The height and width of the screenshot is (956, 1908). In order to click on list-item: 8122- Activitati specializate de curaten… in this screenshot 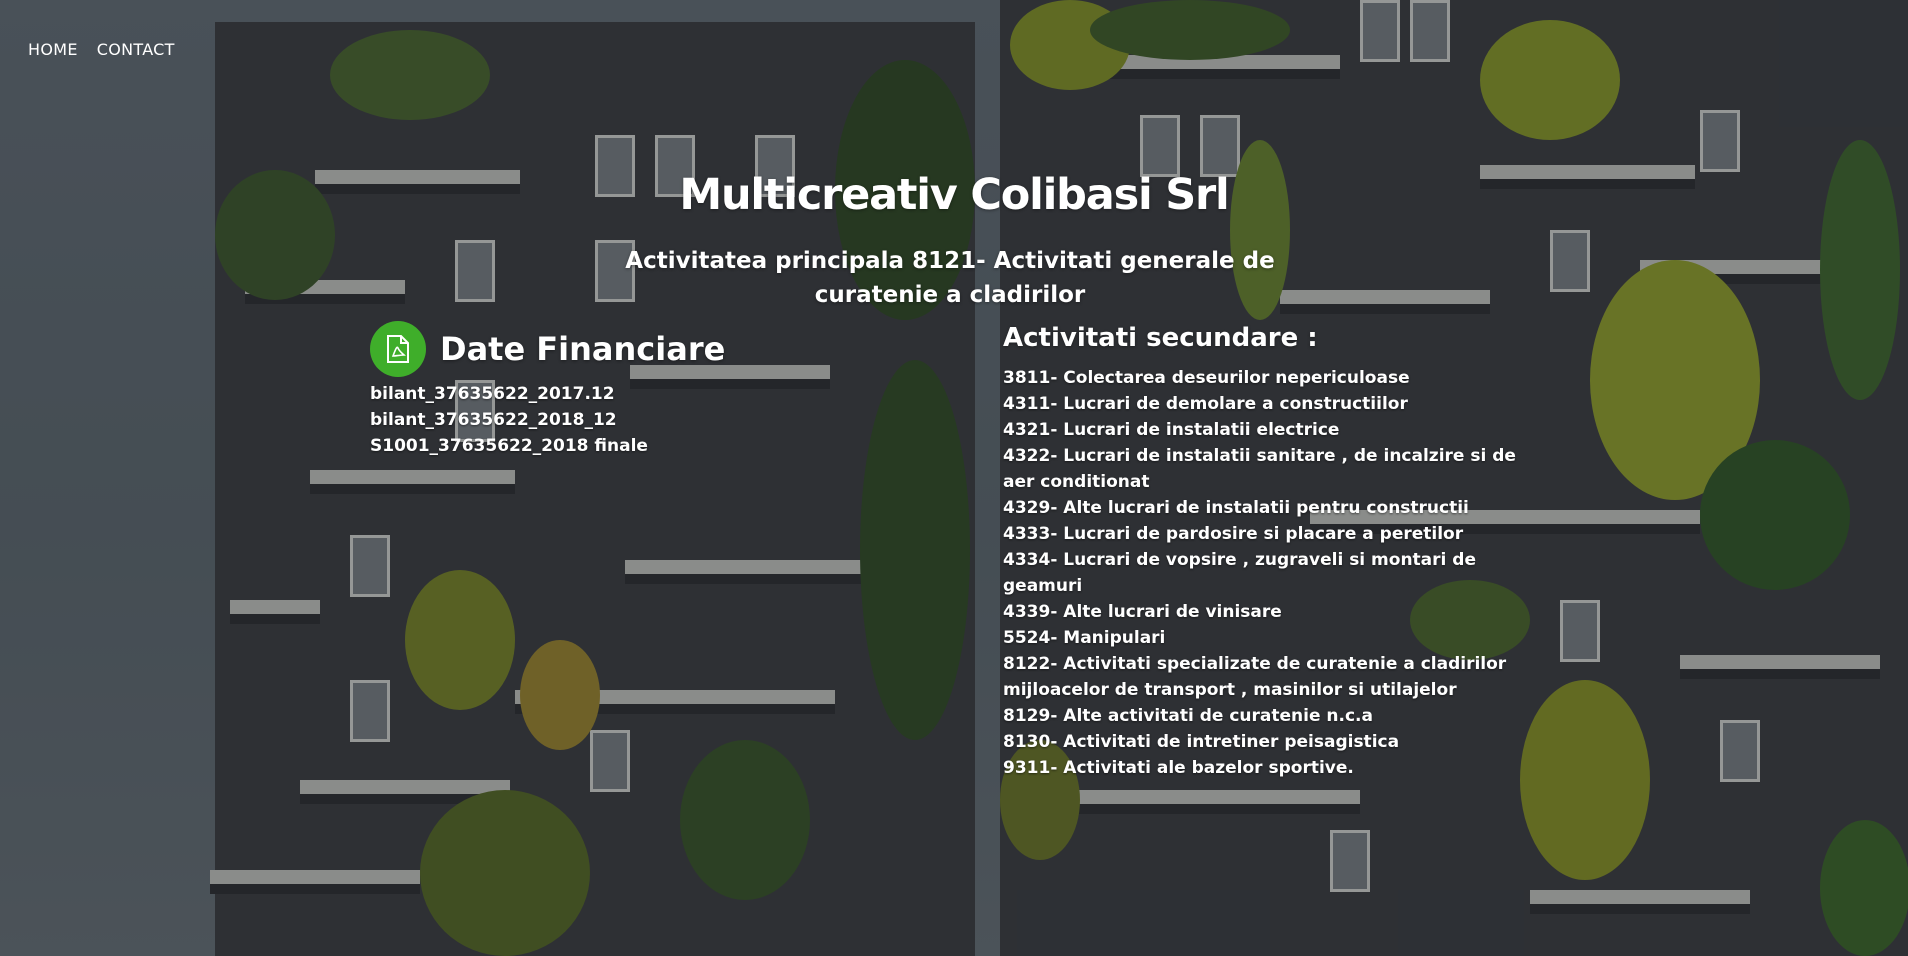, I will do `click(1255, 677)`.